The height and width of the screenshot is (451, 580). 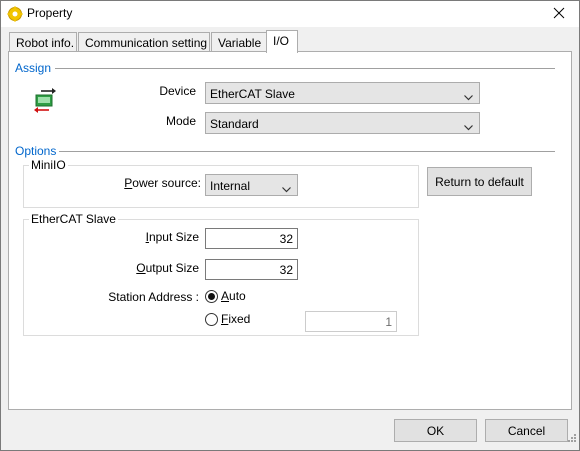 What do you see at coordinates (230, 186) in the screenshot?
I see `power-source-select-value: Internal` at bounding box center [230, 186].